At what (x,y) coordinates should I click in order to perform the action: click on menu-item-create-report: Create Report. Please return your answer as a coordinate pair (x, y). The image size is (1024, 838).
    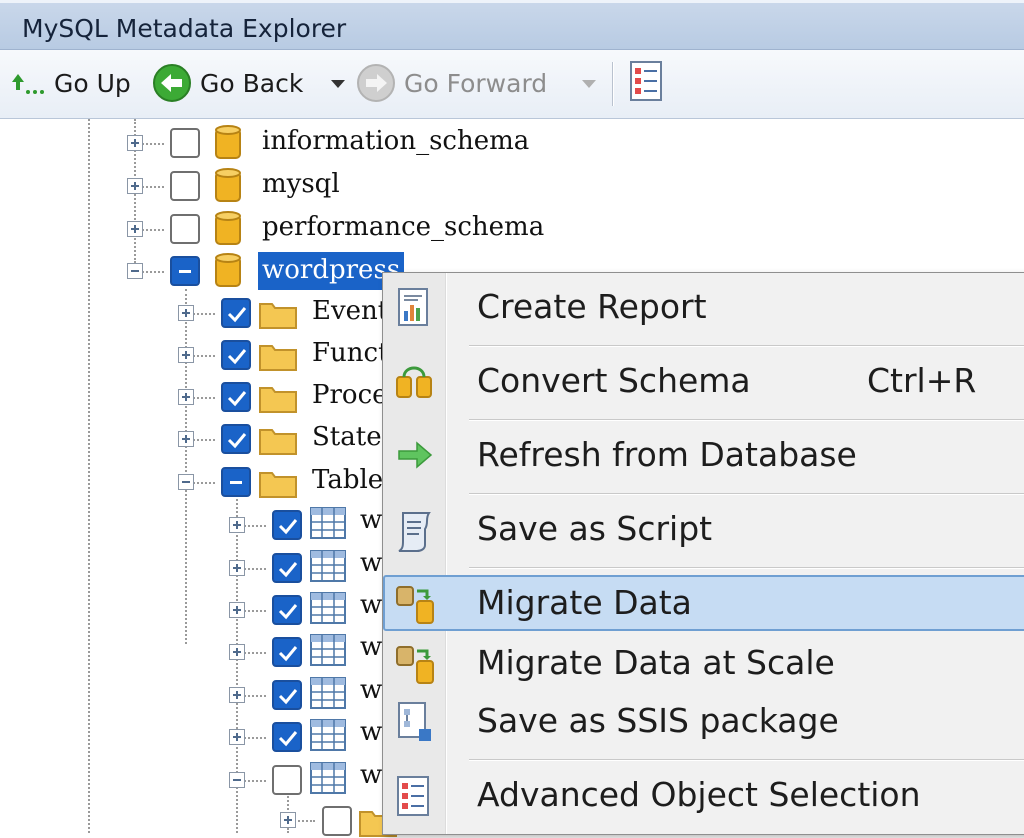
    Looking at the image, I should click on (703, 305).